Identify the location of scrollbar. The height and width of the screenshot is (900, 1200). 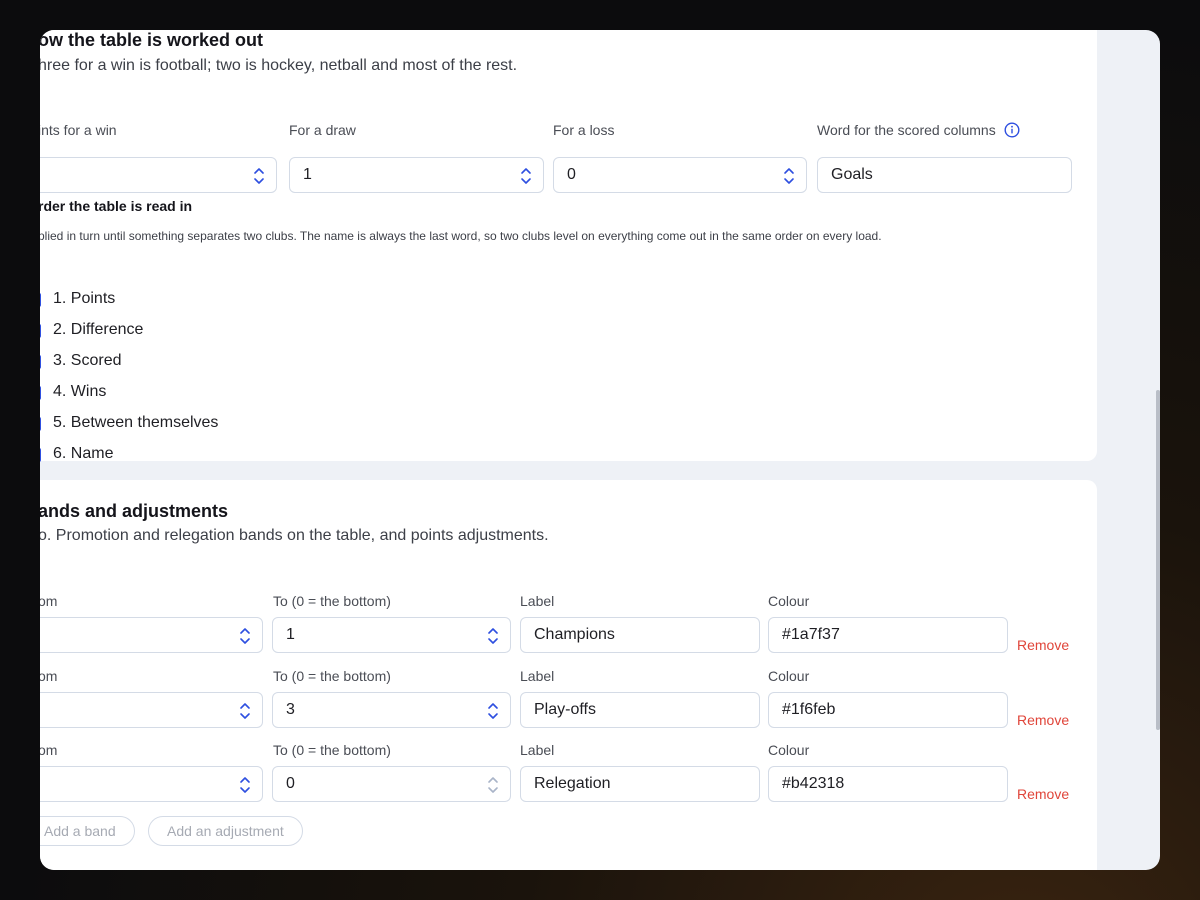
(1158, 560).